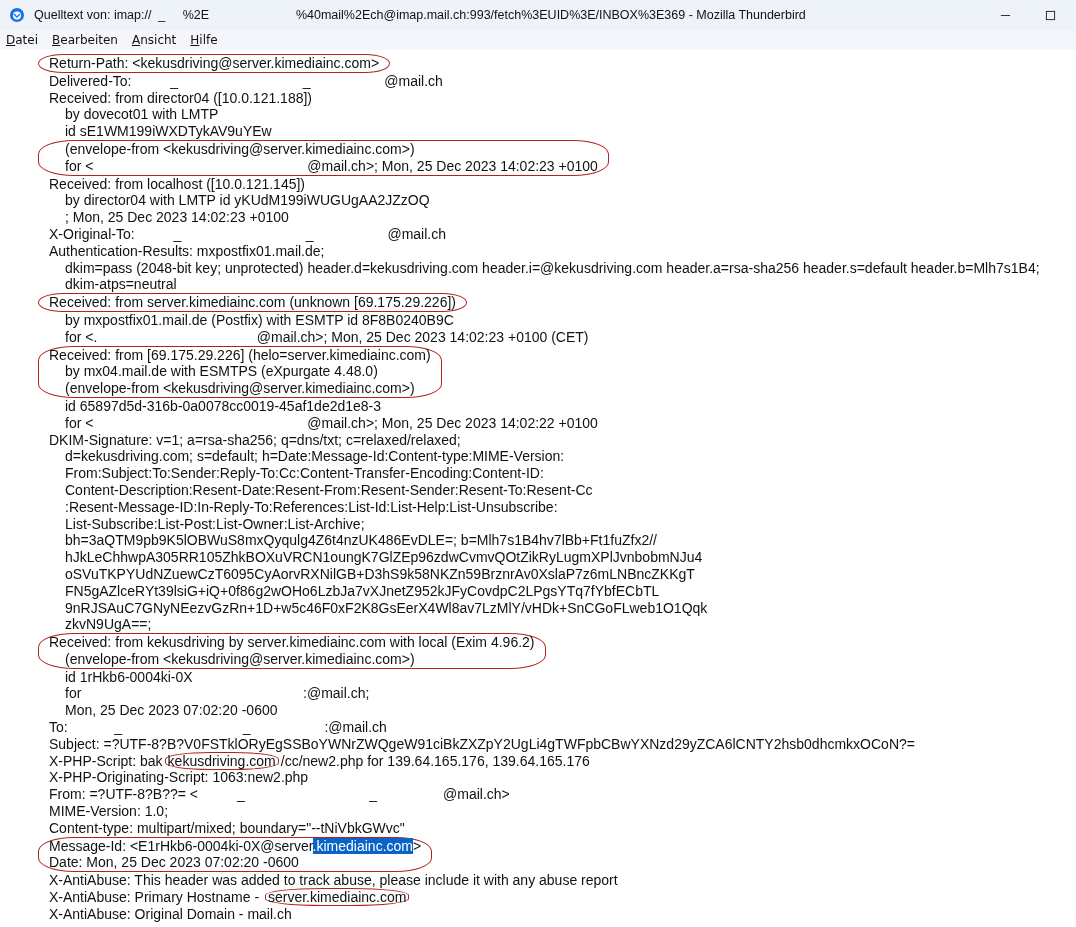 The image size is (1076, 927). Describe the element at coordinates (121, 284) in the screenshot. I see `source-text: dkim-atps=neutral` at that location.